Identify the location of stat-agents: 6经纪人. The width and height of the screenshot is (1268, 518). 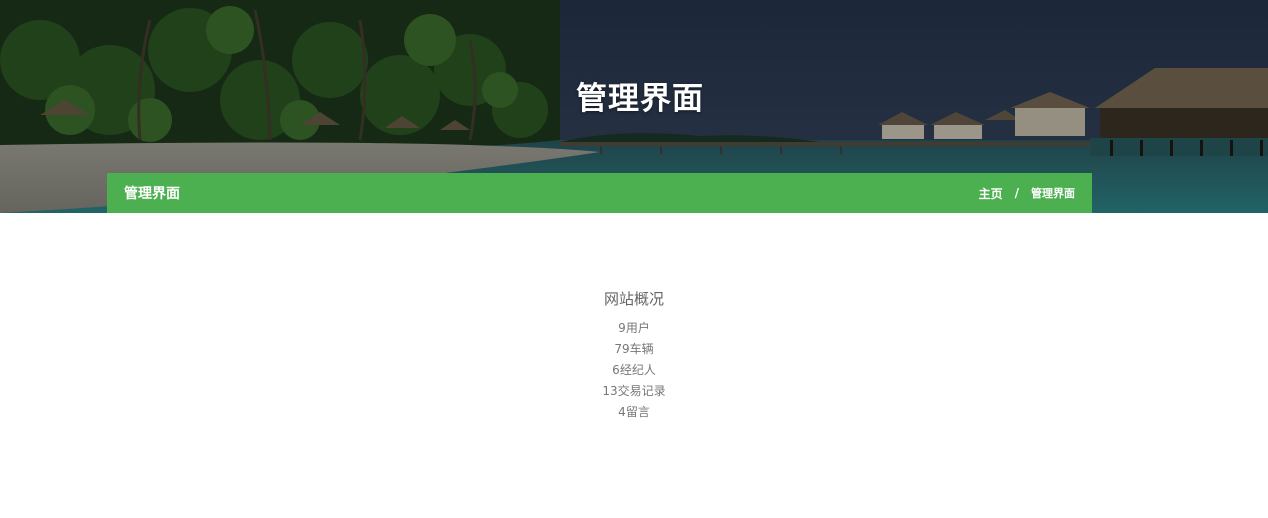
(634, 370).